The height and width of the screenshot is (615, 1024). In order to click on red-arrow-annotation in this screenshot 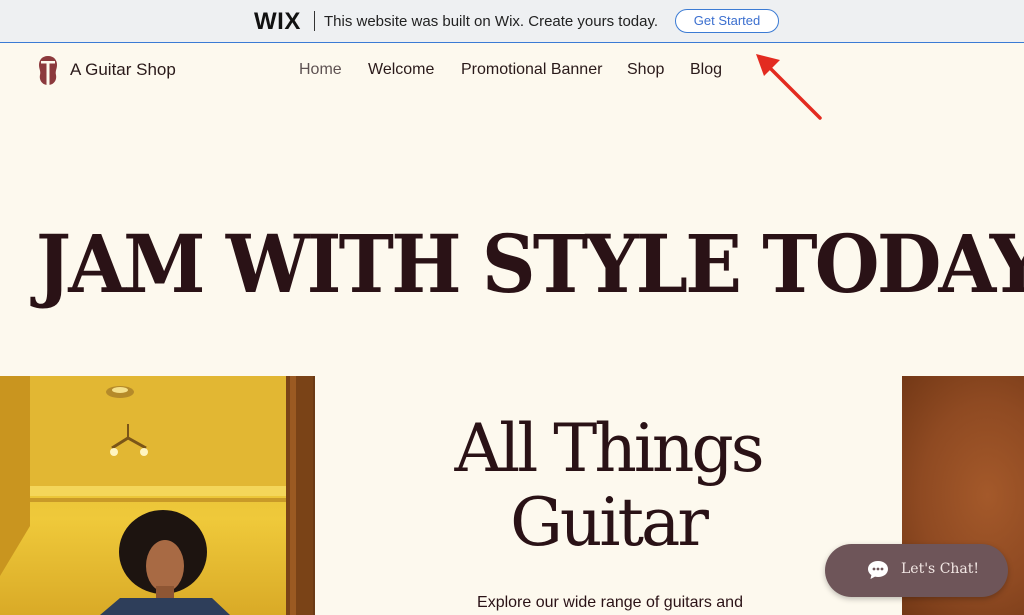, I will do `click(789, 87)`.